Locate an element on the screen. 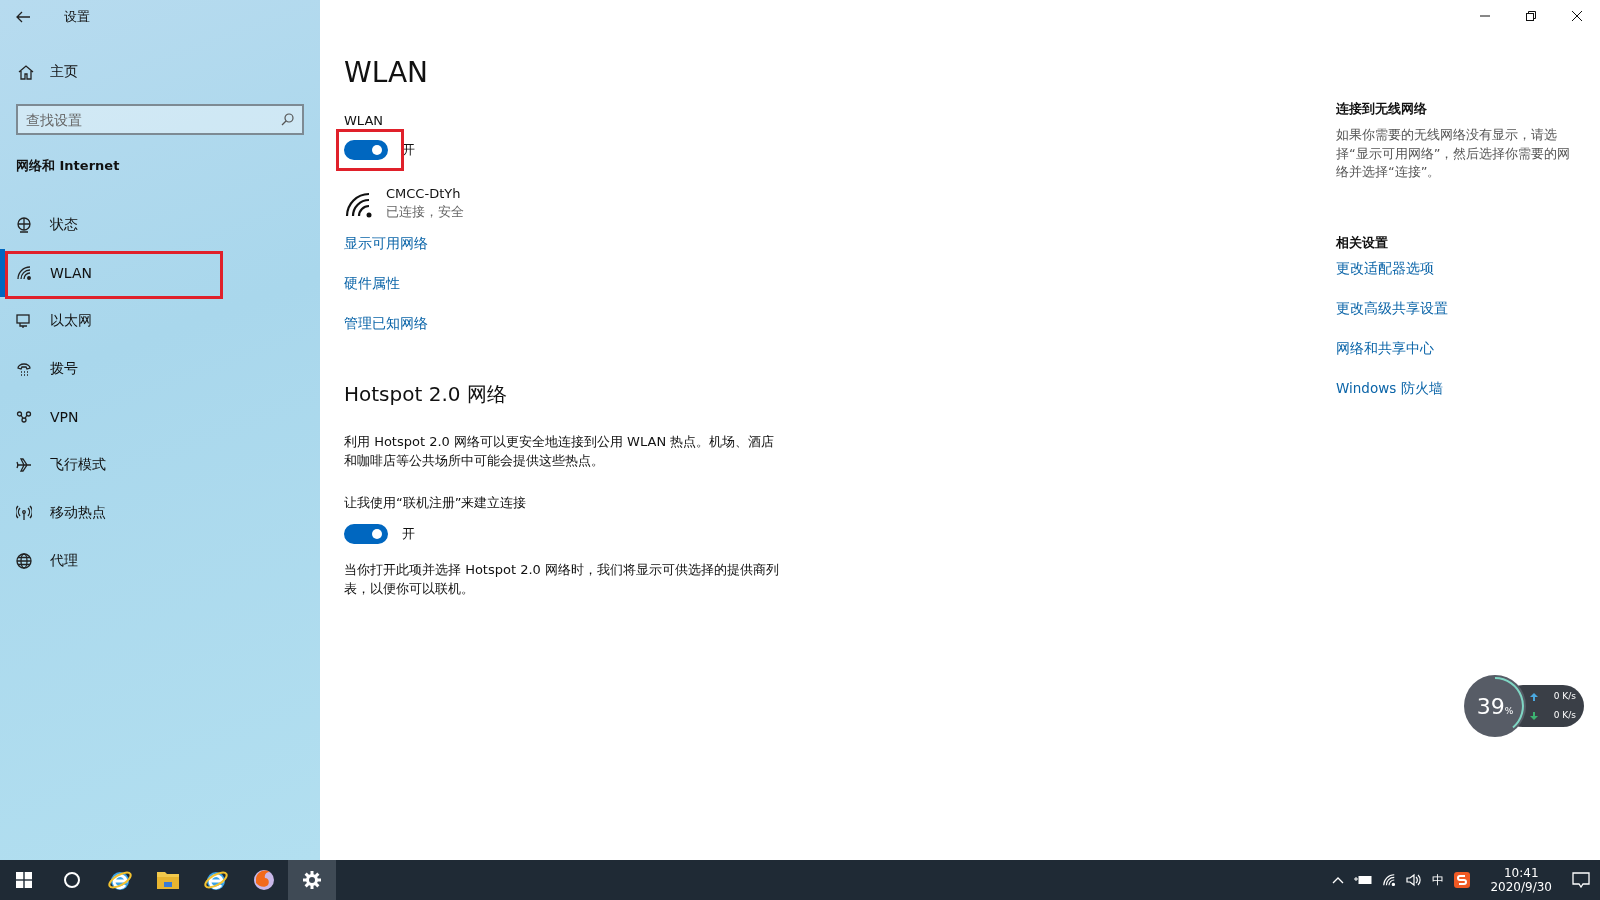  fox-browser-icon is located at coordinates (264, 880).